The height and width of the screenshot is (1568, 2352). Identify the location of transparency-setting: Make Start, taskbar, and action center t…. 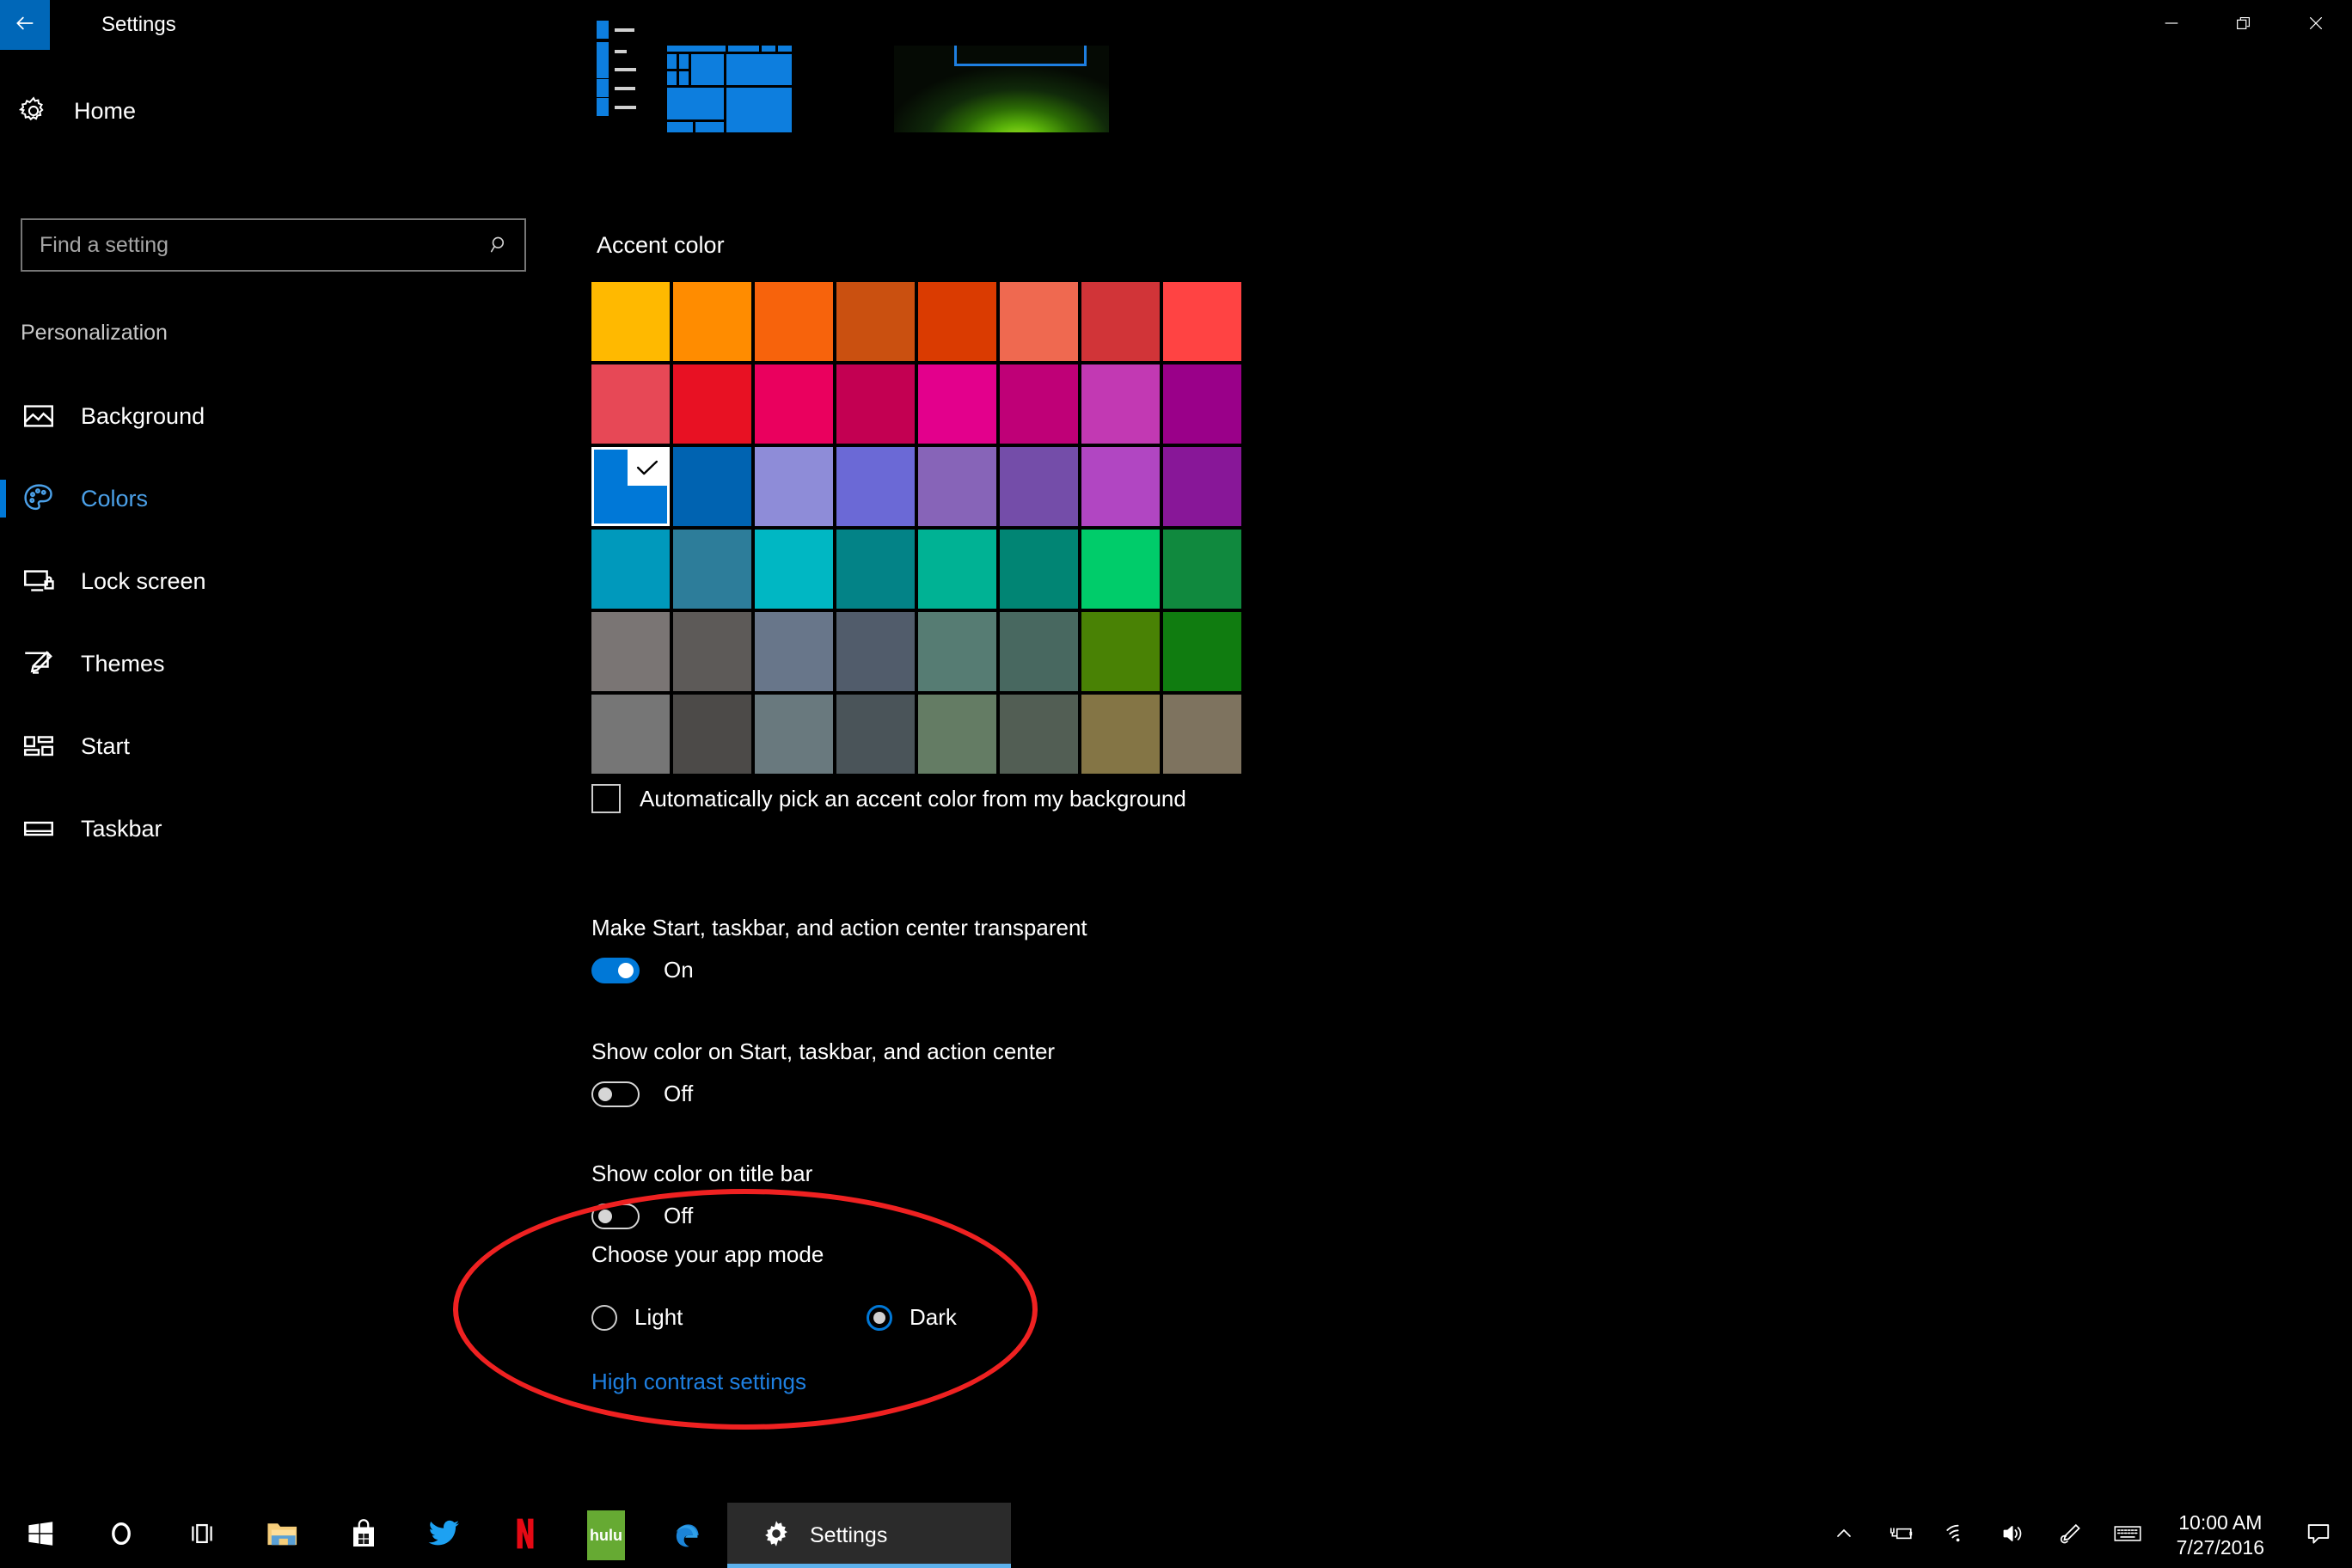
(839, 949).